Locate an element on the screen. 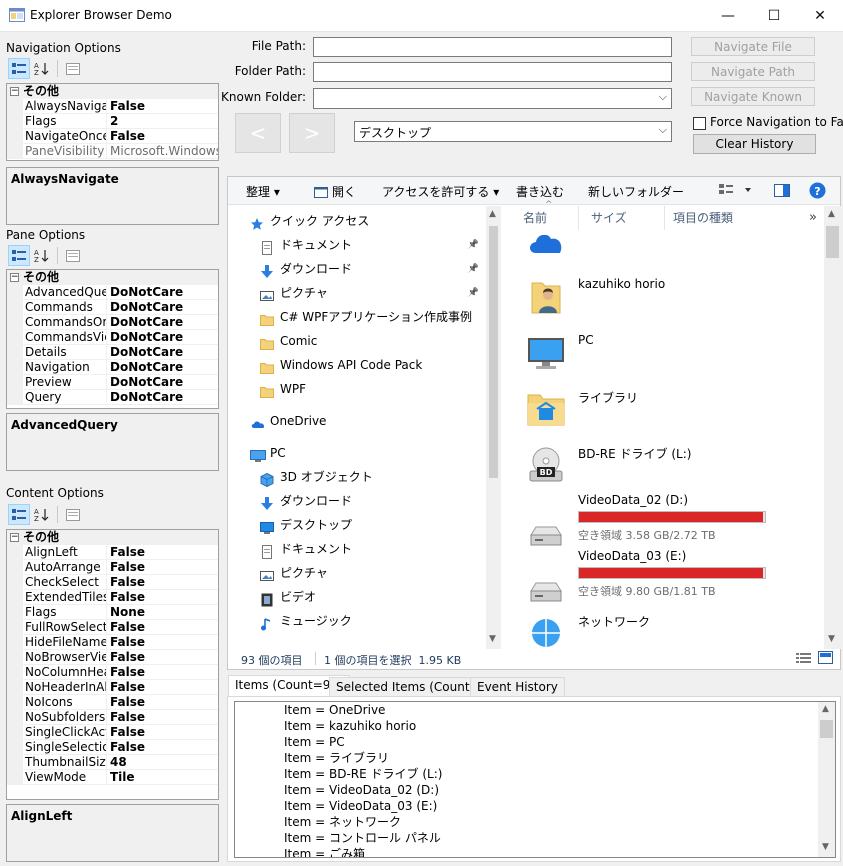 The width and height of the screenshot is (843, 866). property-value: 48 is located at coordinates (162, 762).